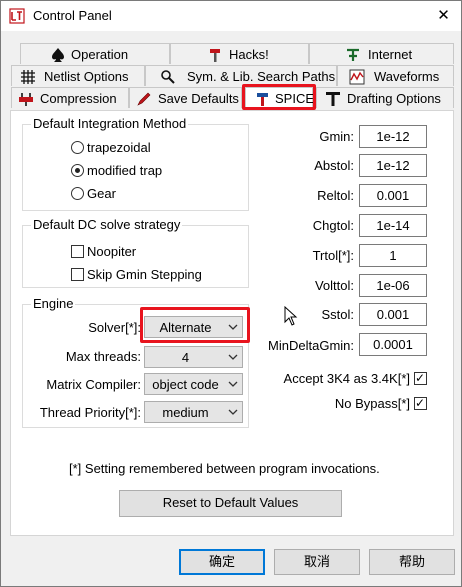 The image size is (462, 587). I want to click on radio-gear, so click(77, 193).